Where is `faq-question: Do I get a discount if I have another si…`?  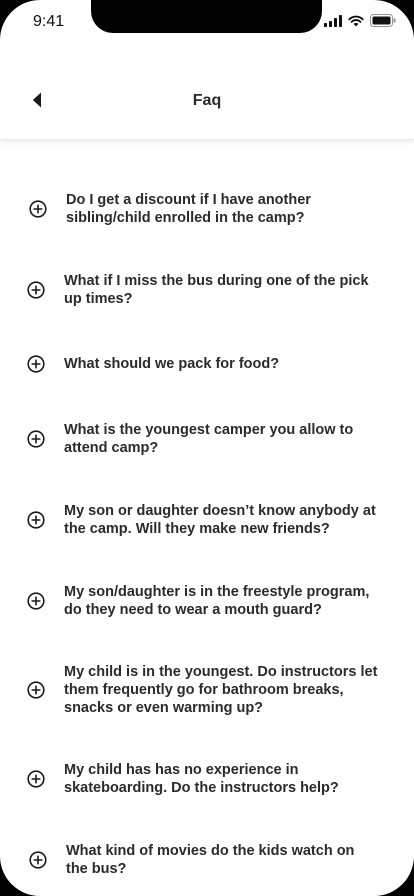
faq-question: Do I get a discount if I have another si… is located at coordinates (188, 209).